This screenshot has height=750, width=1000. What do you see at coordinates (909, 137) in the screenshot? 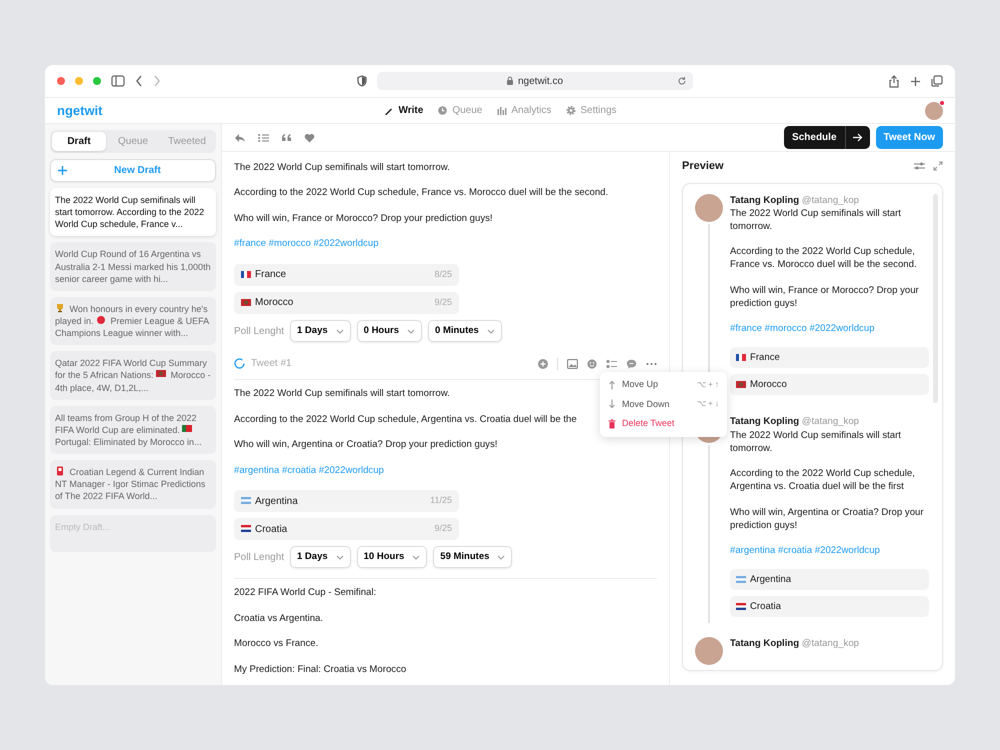
I see `tweet-now-button: Tweet Now` at bounding box center [909, 137].